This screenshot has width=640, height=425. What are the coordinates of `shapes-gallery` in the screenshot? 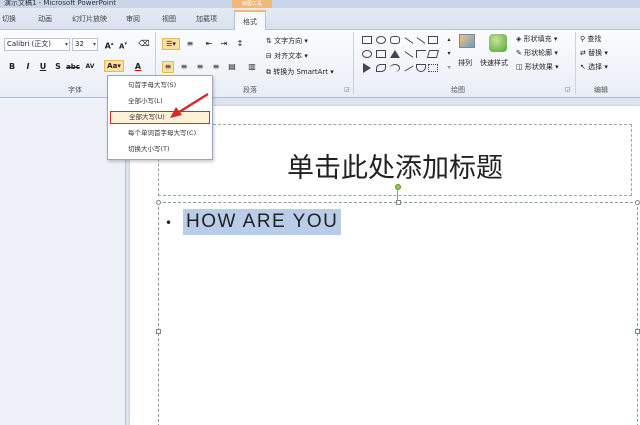 It's located at (402, 56).